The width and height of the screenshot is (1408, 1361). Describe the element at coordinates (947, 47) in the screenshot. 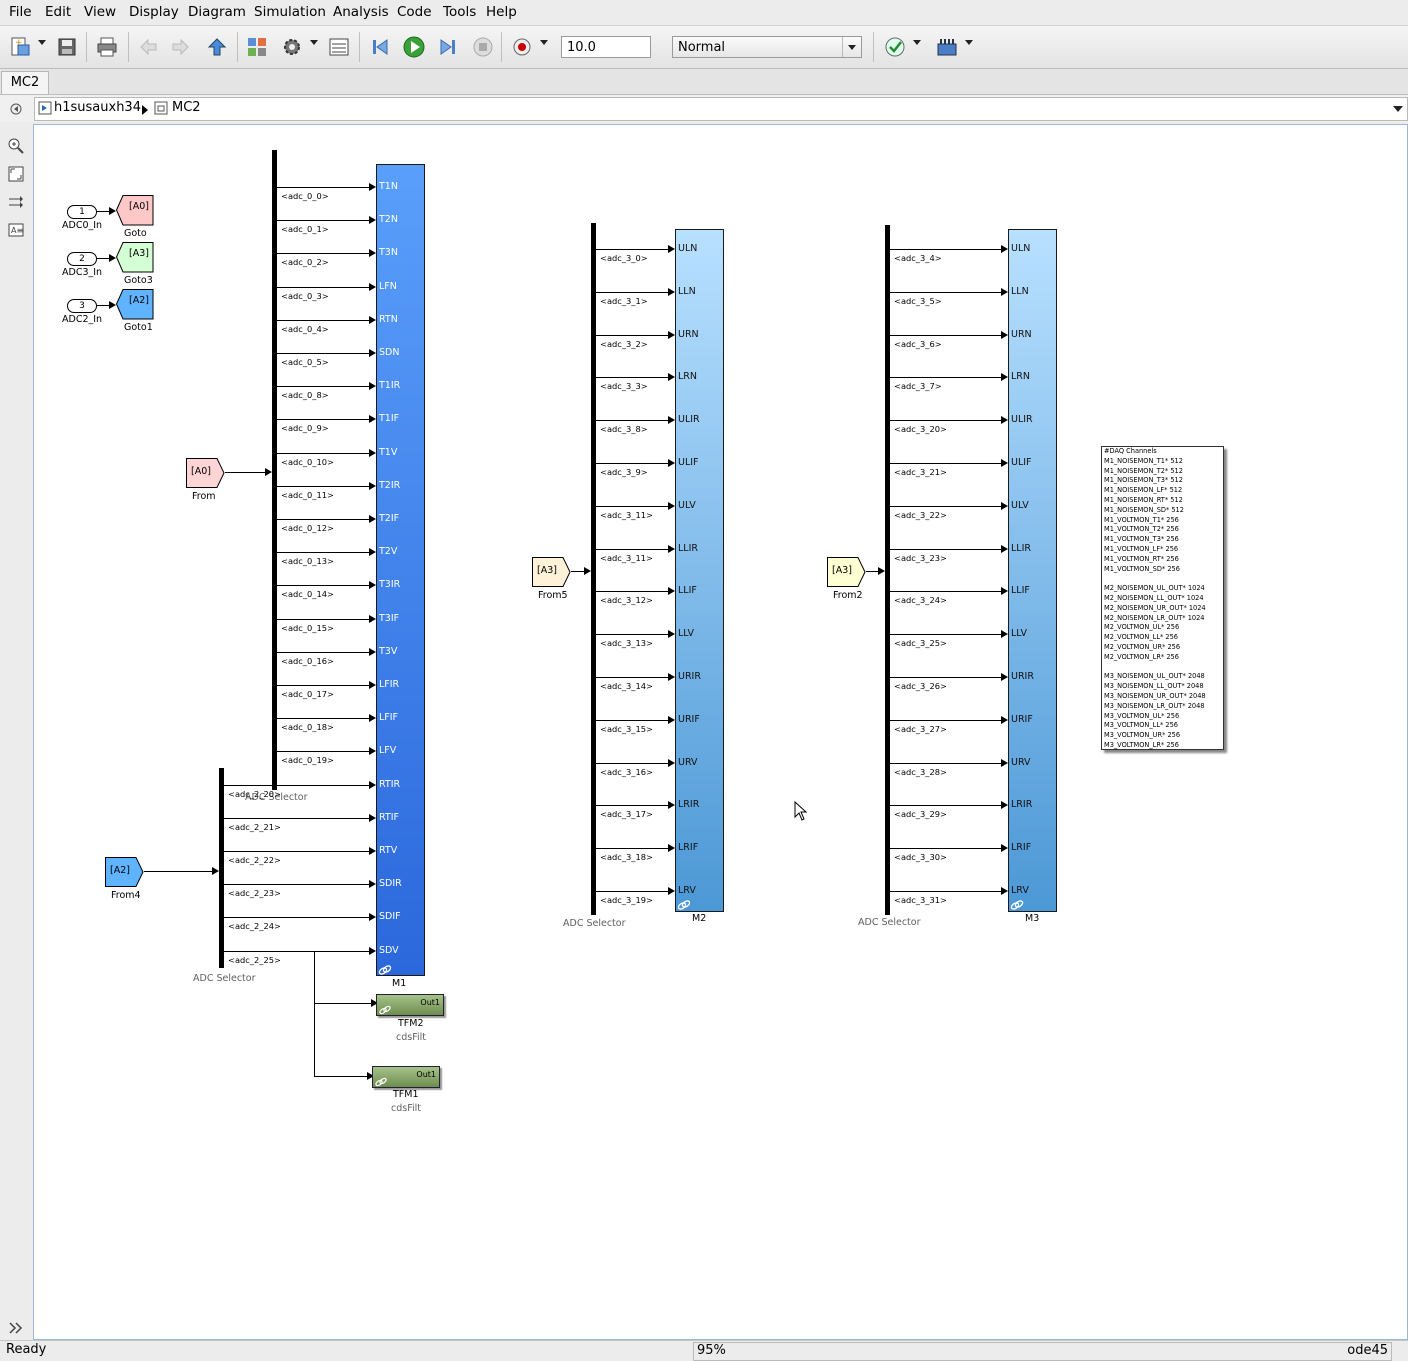

I see `build-model-icon` at that location.